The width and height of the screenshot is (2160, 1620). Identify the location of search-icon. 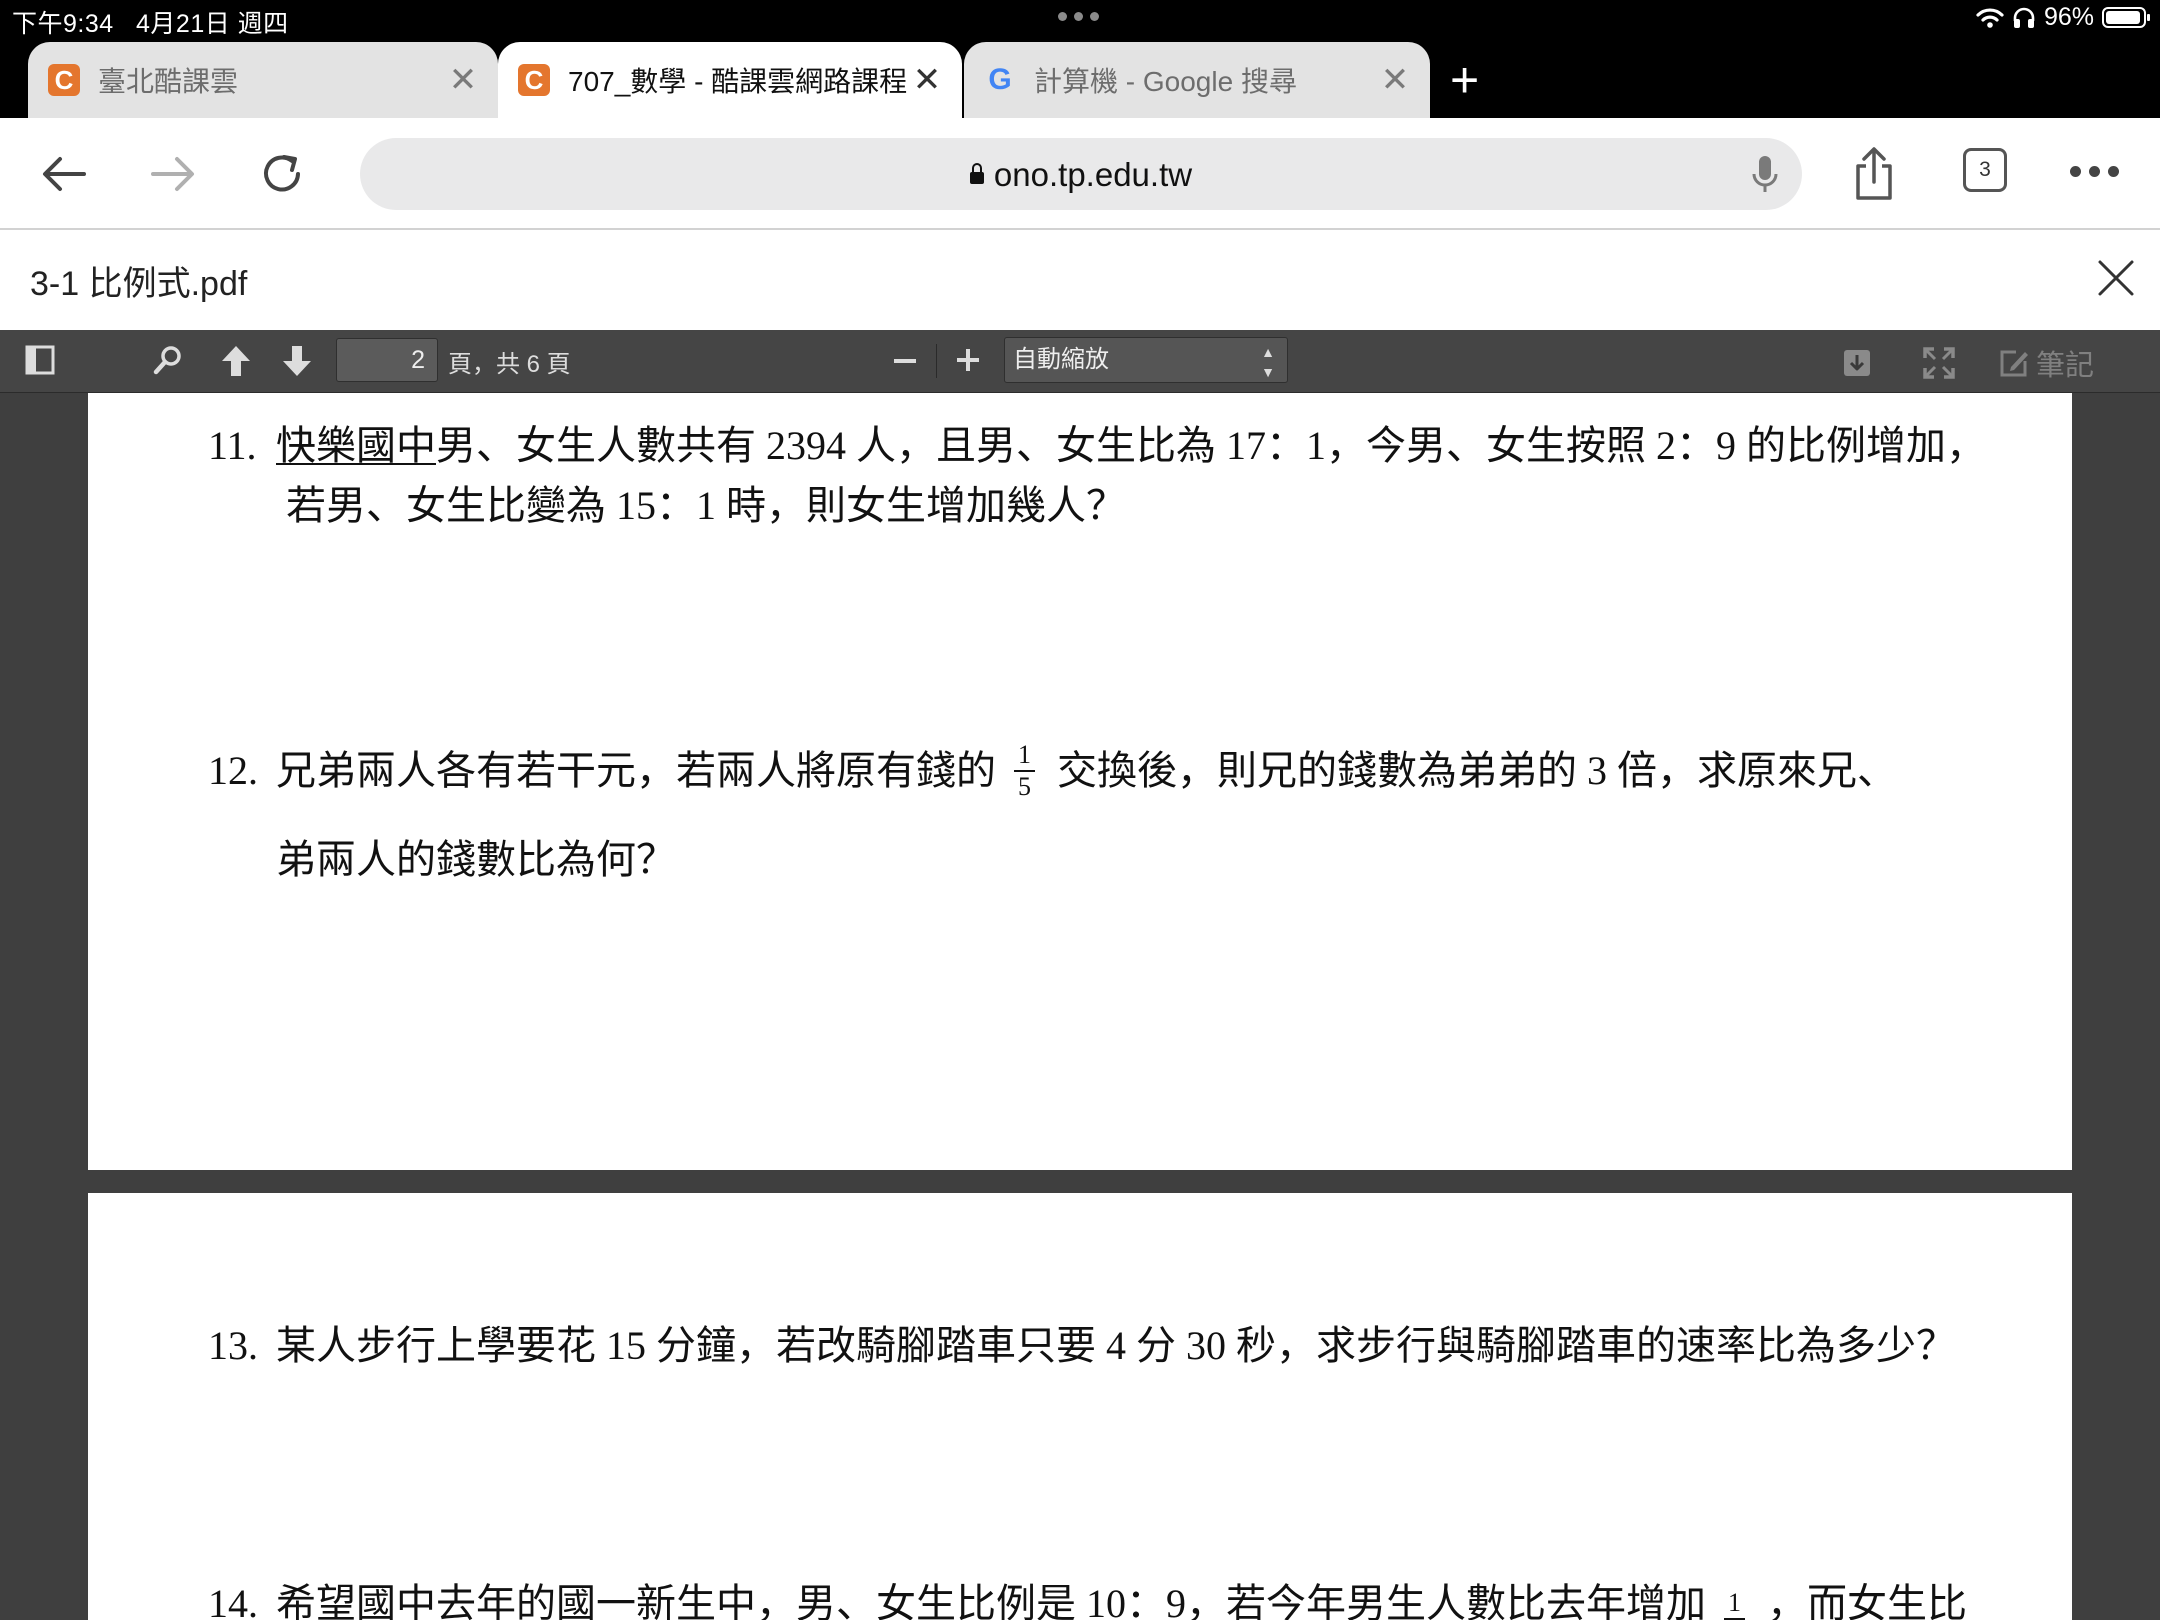
(168, 360).